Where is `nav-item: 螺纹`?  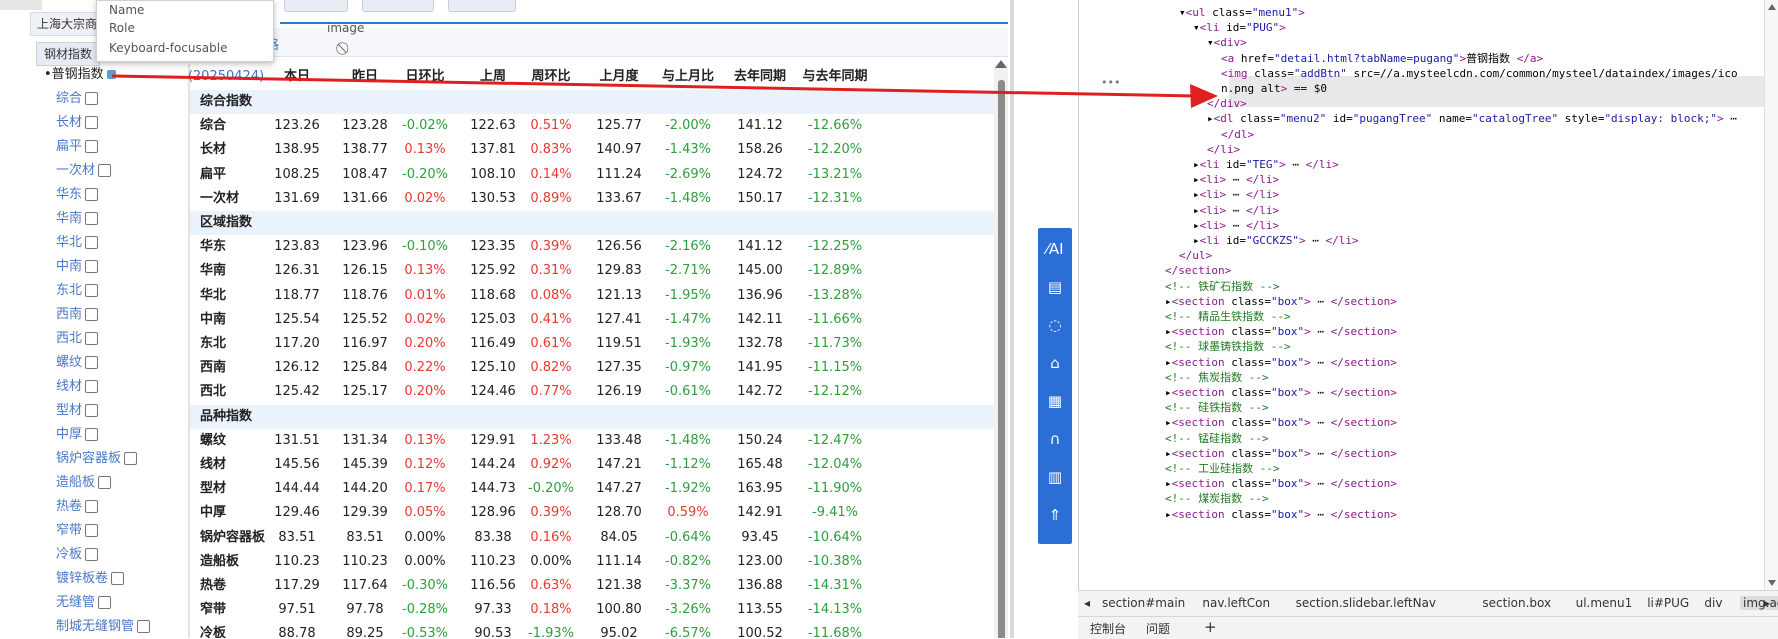 nav-item: 螺纹 is located at coordinates (77, 363).